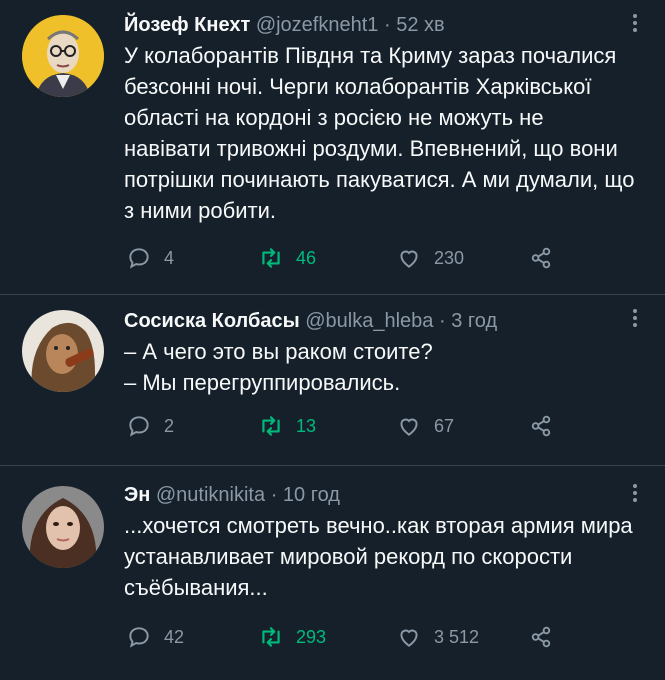  What do you see at coordinates (278, 351) in the screenshot?
I see `tweet-text-line: – А чего это вы раком стоите?` at bounding box center [278, 351].